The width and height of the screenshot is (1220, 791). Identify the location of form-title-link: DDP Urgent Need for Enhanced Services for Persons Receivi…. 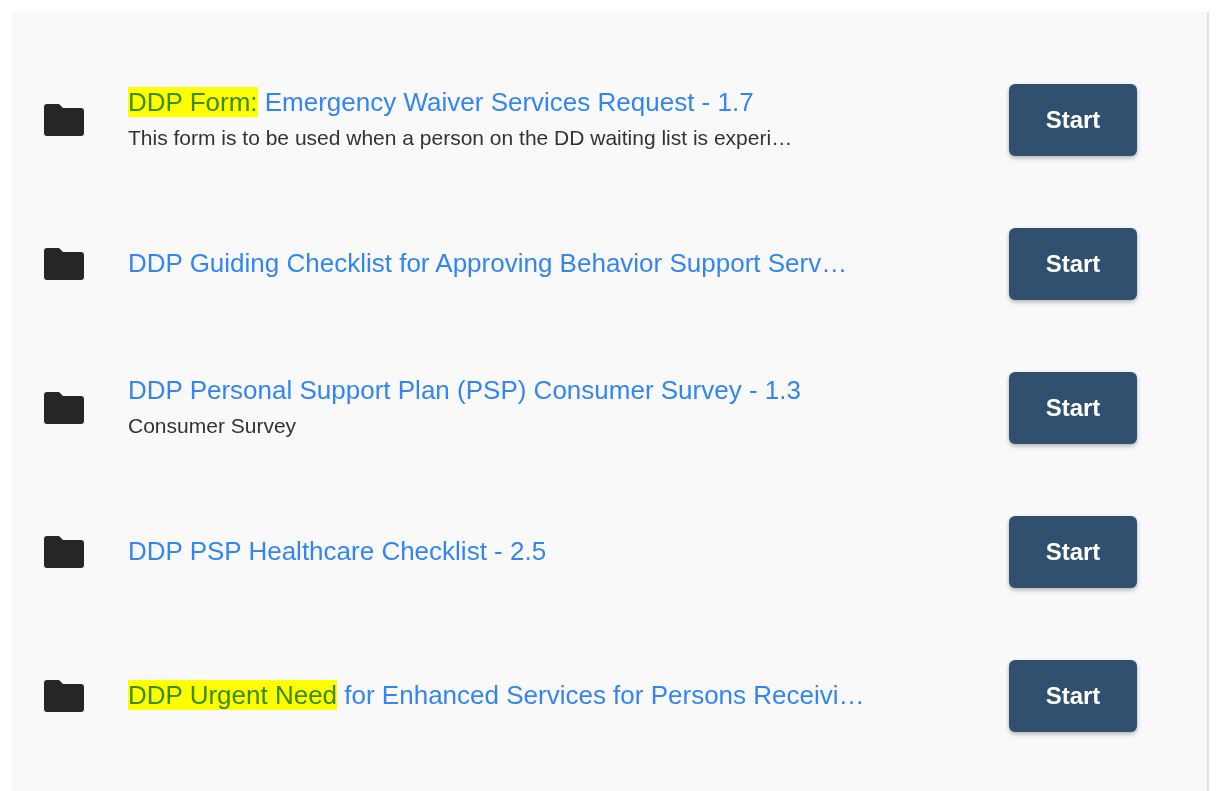
(496, 696).